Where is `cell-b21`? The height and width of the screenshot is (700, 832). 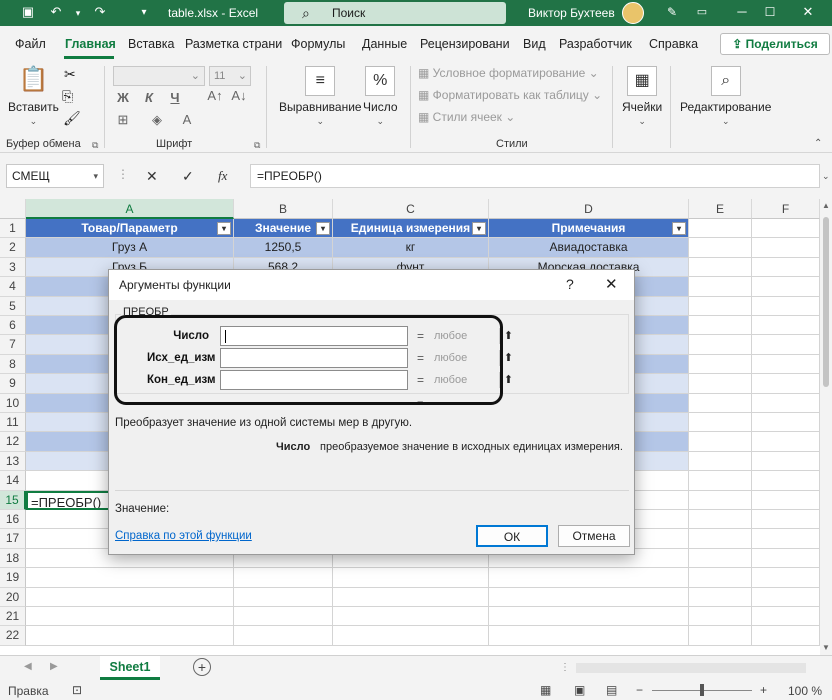 cell-b21 is located at coordinates (283, 617).